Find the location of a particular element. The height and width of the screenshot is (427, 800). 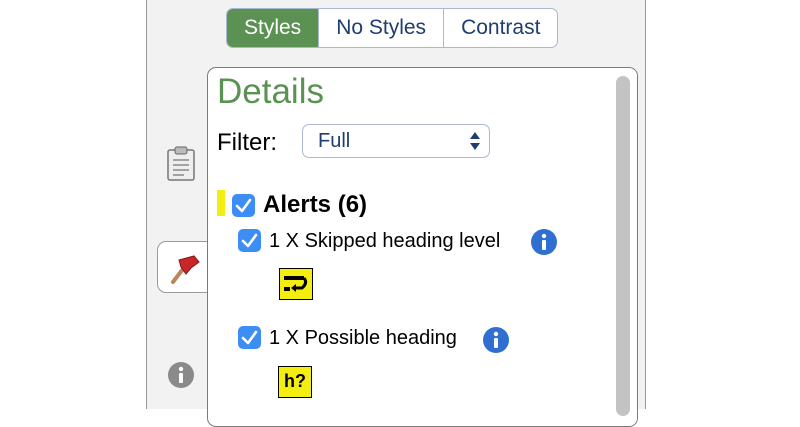

no-styles-button: No Styles is located at coordinates (382, 28).